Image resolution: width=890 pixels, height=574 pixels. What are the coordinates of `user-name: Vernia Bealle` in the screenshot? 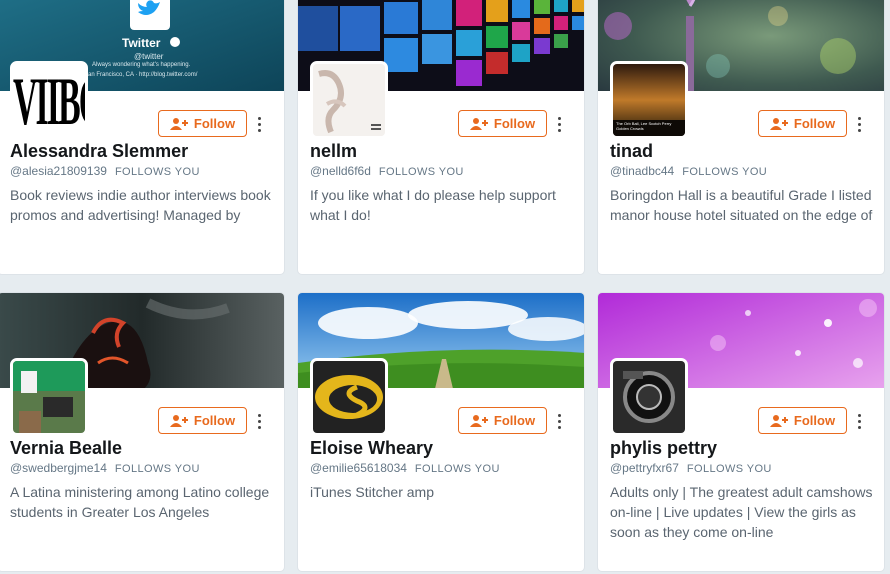 It's located at (66, 448).